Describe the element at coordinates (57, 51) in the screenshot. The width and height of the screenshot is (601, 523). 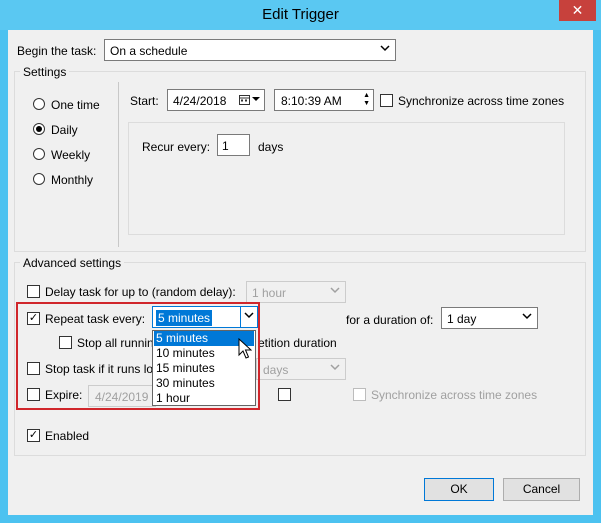
I see `begin-task-label: Begin the task:` at that location.